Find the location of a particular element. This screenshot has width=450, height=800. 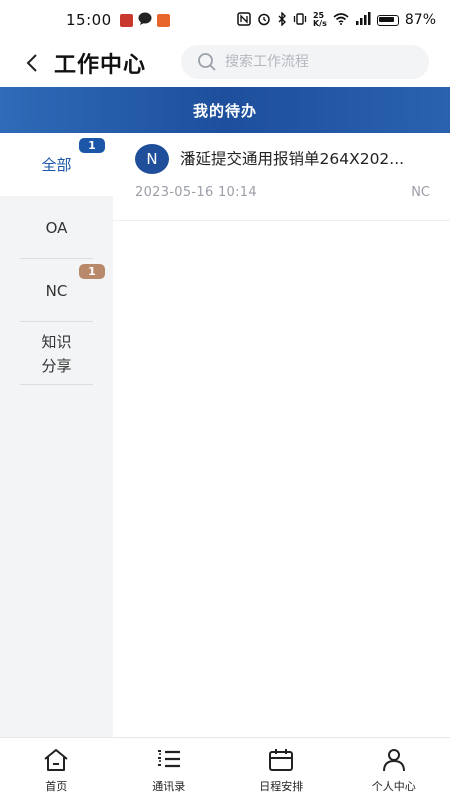

status-time: 15:00 is located at coordinates (89, 20).